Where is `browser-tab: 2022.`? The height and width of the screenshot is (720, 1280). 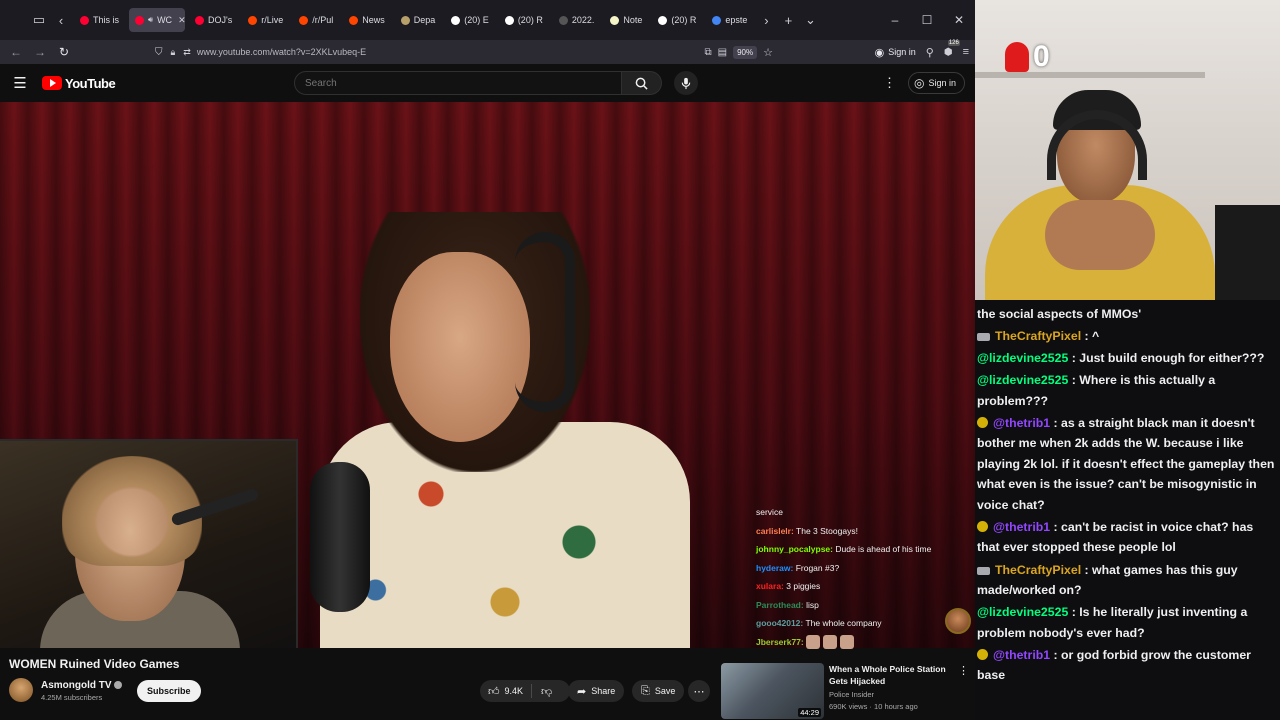
browser-tab: 2022. is located at coordinates (577, 20).